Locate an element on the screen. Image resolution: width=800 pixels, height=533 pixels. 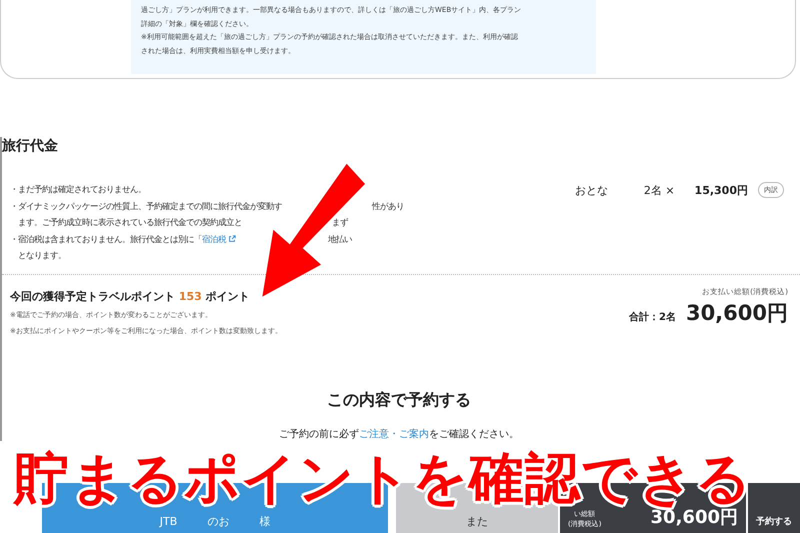
note-text: 性があり is located at coordinates (388, 206).